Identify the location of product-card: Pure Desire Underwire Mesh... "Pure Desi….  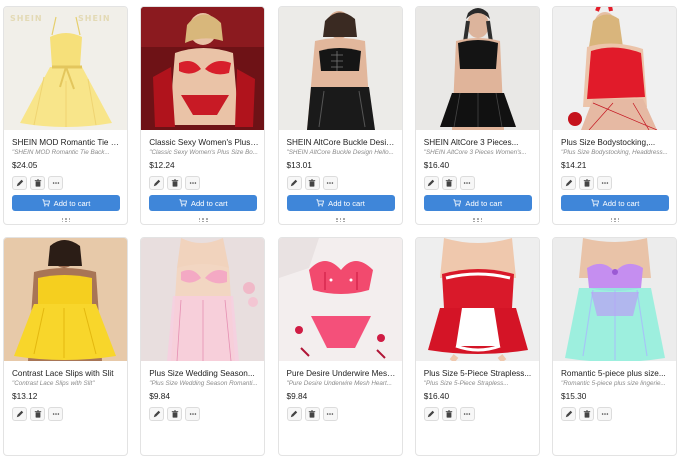
(340, 346).